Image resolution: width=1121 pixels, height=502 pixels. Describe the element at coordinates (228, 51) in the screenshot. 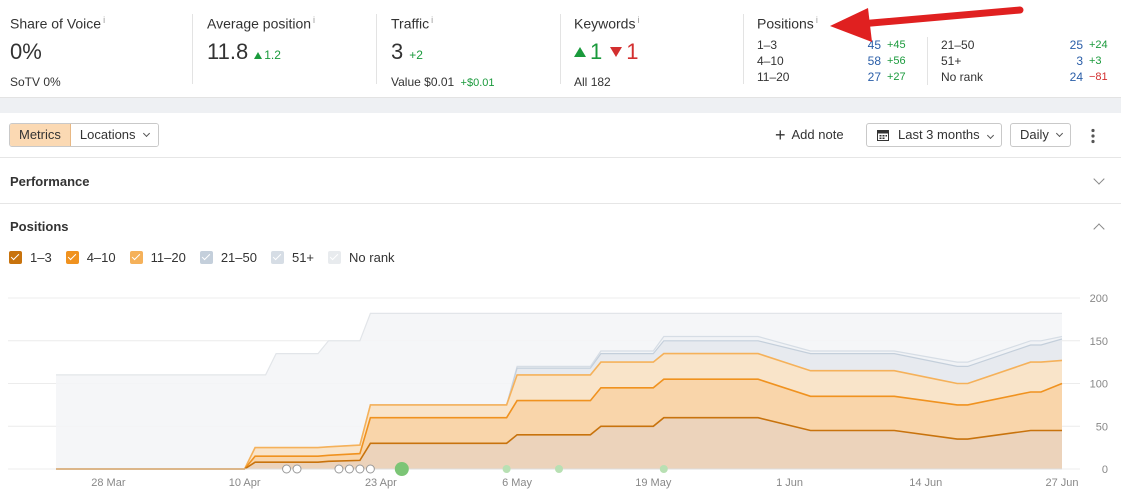

I see `metric-value: 11.8` at that location.